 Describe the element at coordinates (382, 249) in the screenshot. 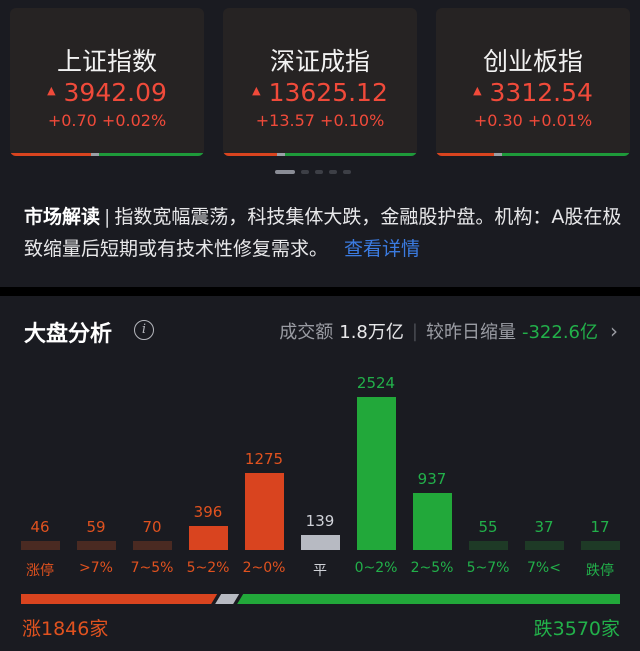

I see `view-details-link: 查看详情` at that location.